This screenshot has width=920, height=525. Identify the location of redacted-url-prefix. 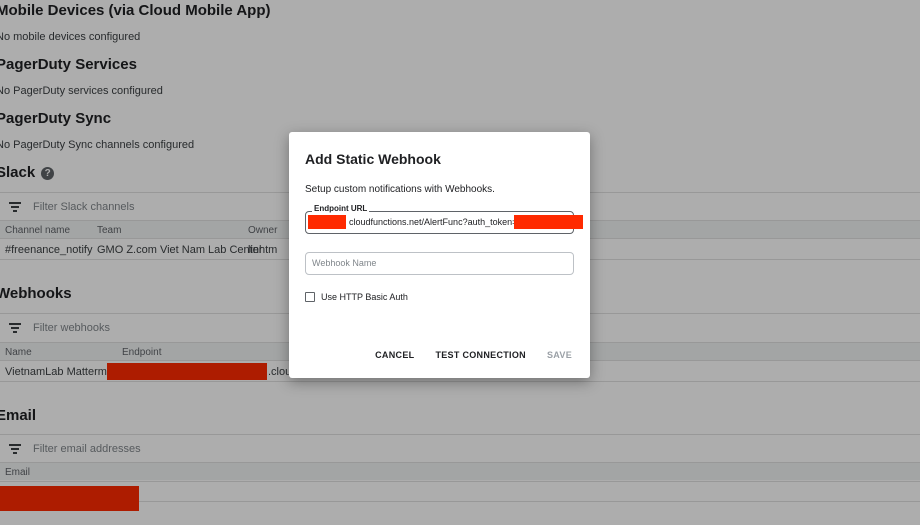
(327, 222).